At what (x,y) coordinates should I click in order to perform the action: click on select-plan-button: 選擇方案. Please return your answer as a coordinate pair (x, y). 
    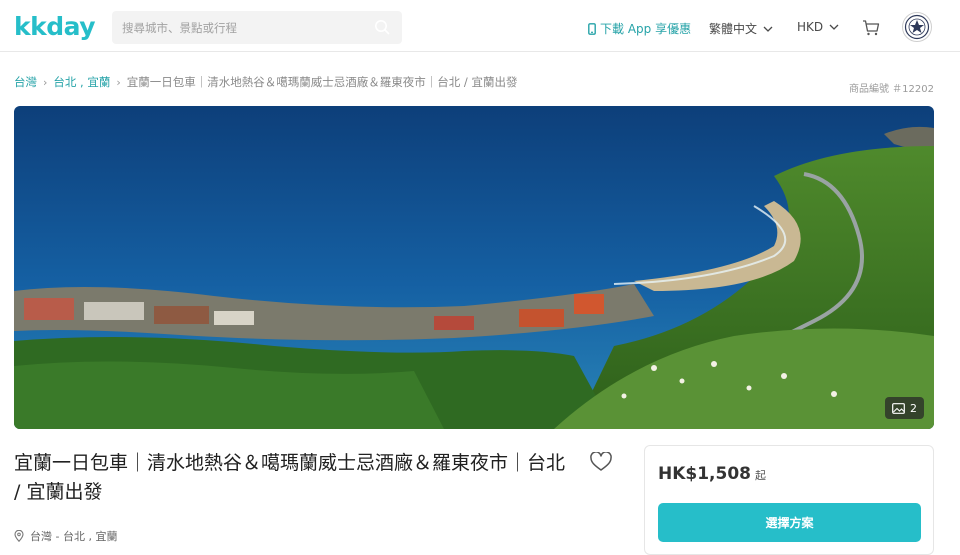
    Looking at the image, I should click on (789, 522).